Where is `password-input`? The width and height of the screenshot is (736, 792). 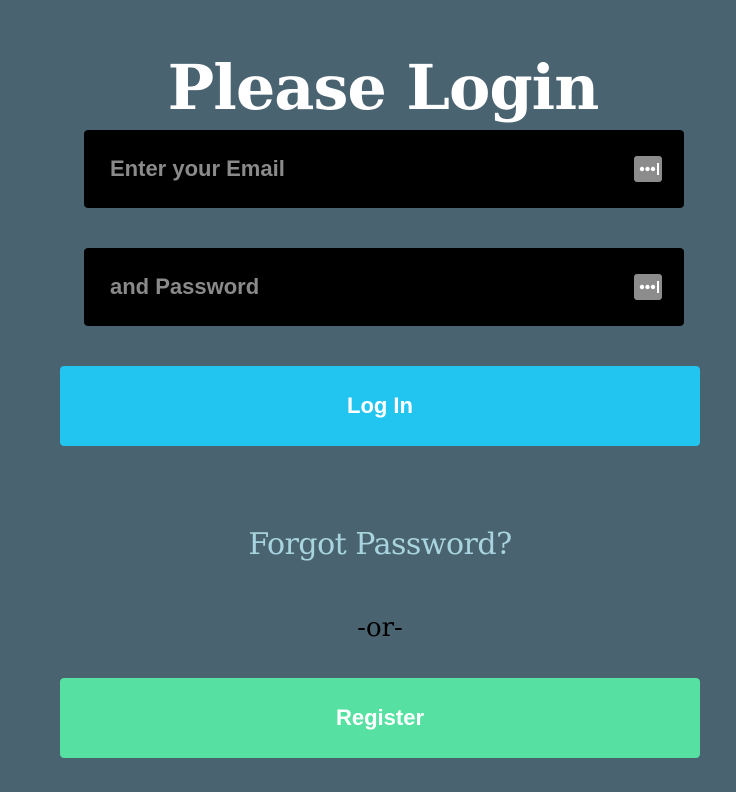 password-input is located at coordinates (384, 287).